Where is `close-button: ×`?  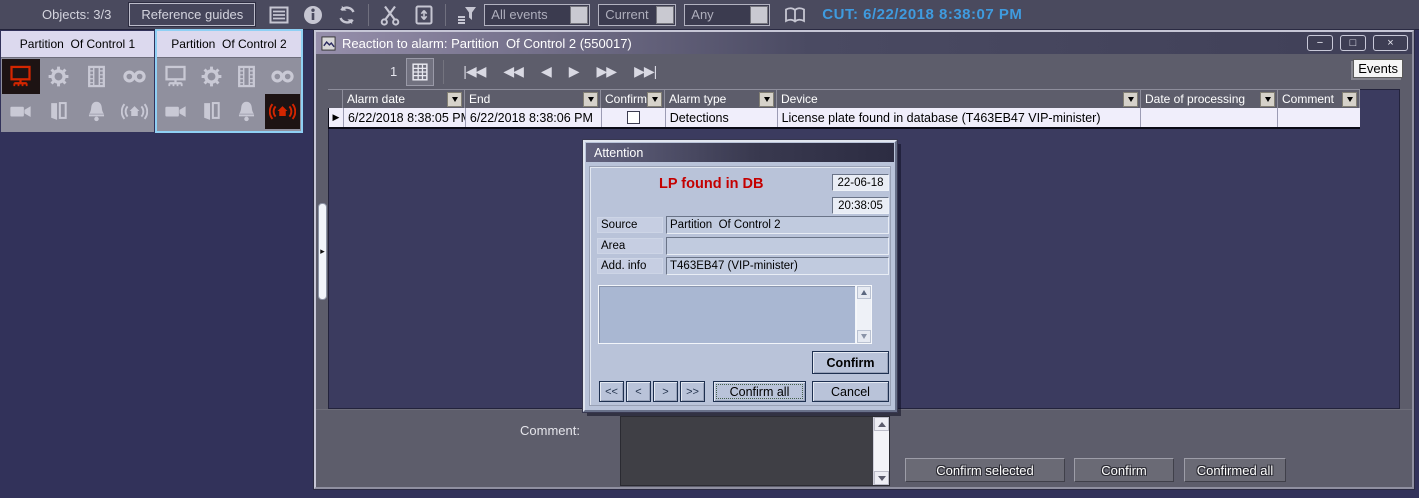
close-button: × is located at coordinates (1390, 43).